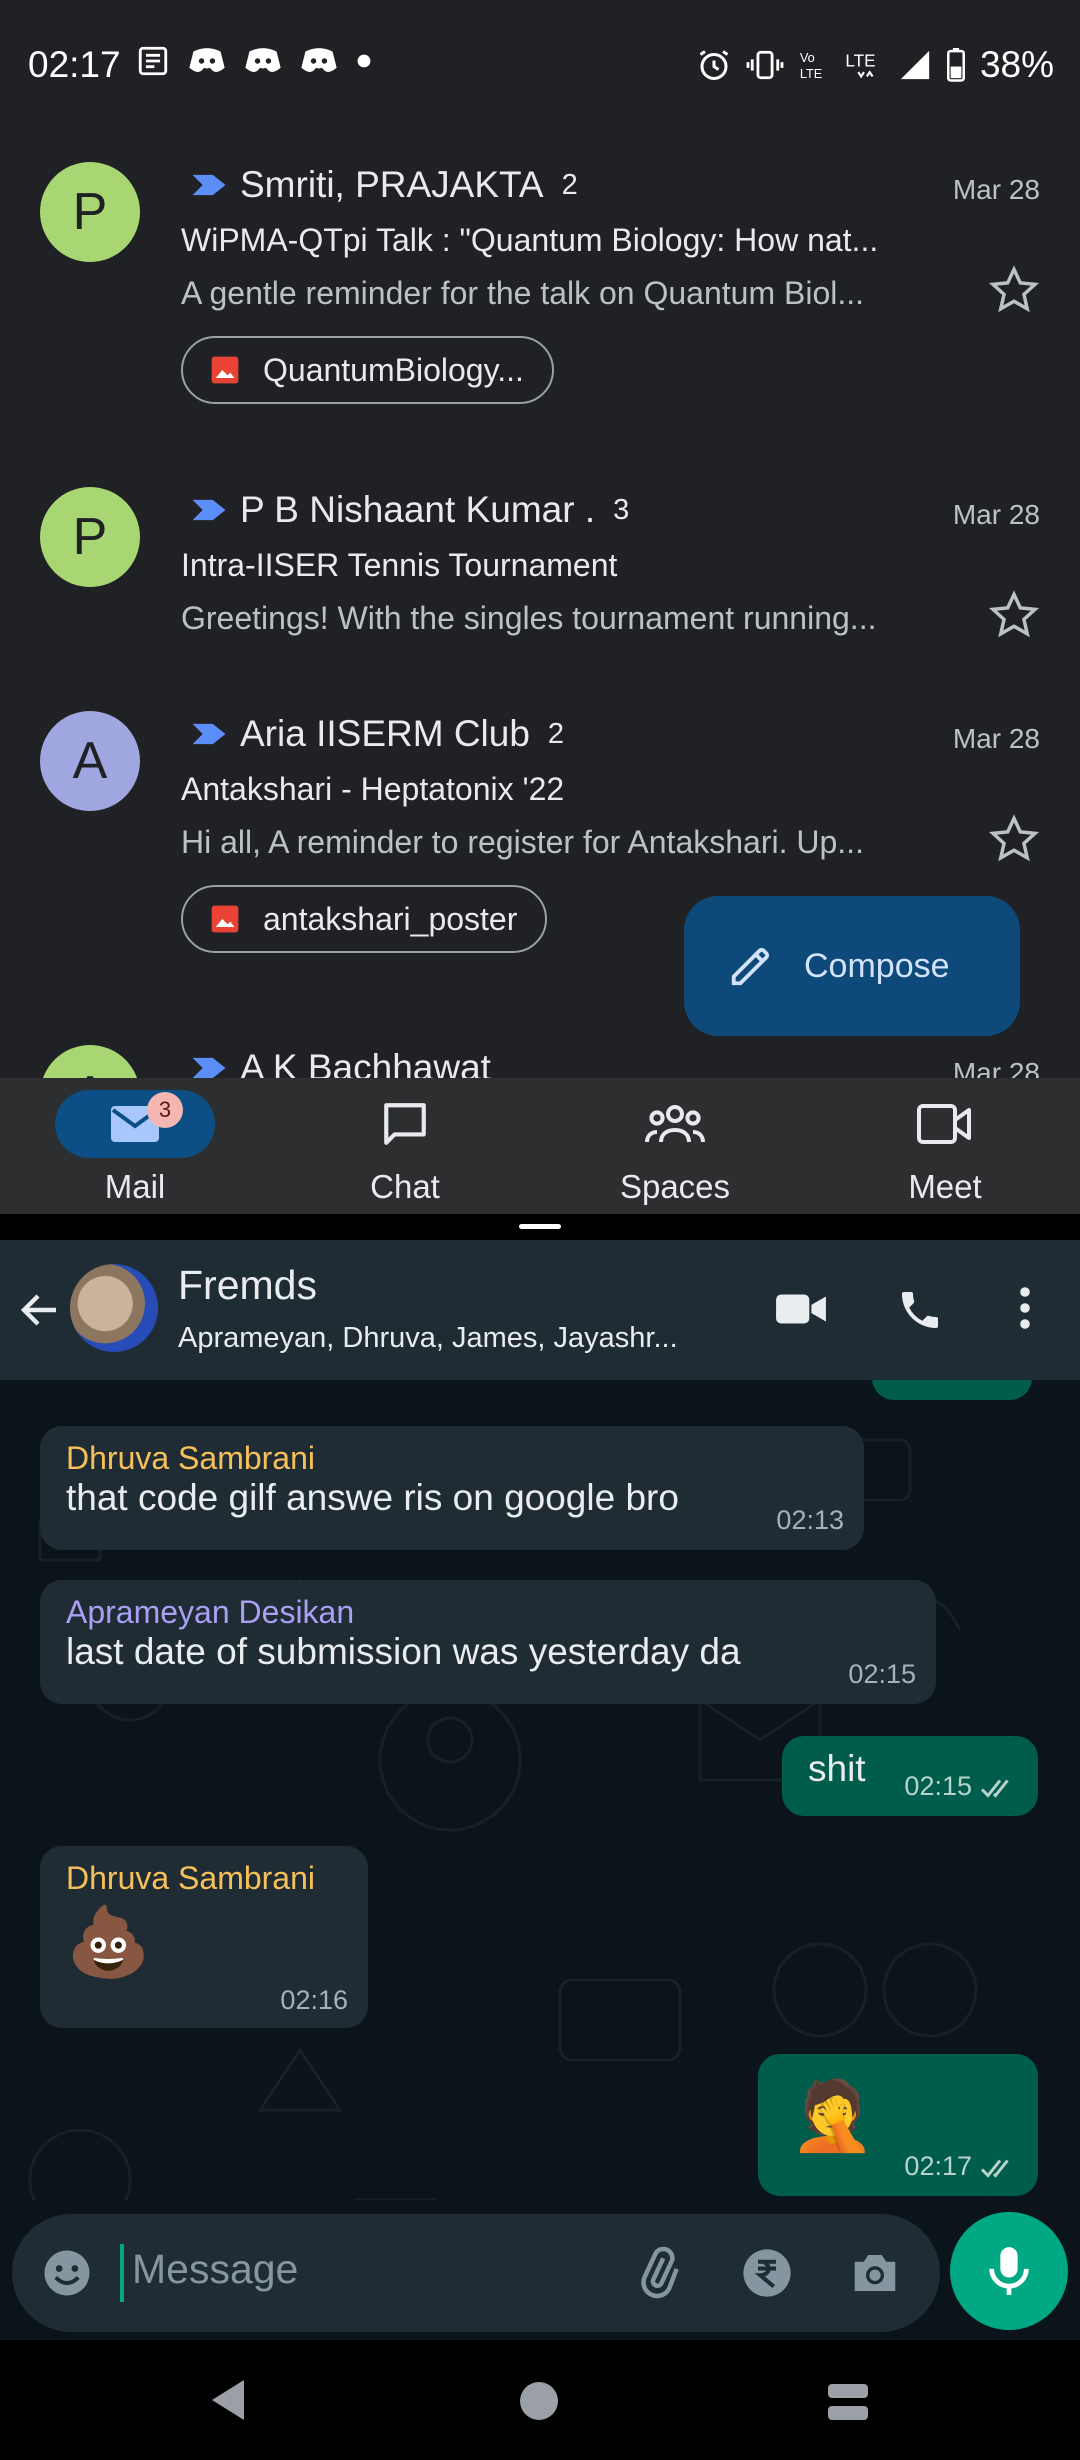 The height and width of the screenshot is (2460, 1080). Describe the element at coordinates (801, 1309) in the screenshot. I see `video-call-icon` at that location.